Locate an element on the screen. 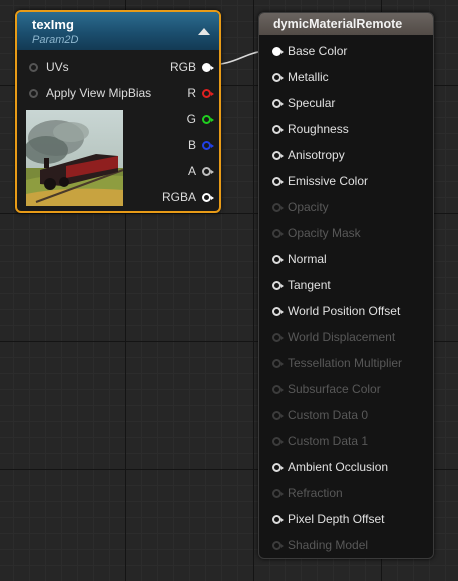 The image size is (458, 581). pin-label: Tangent is located at coordinates (309, 285).